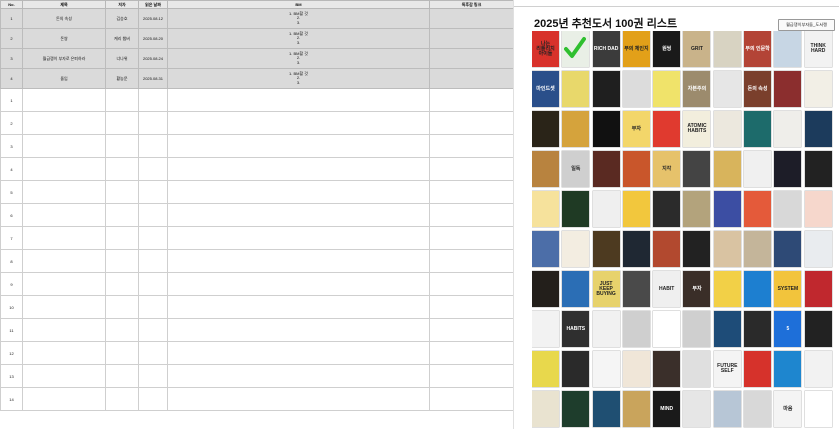 Image resolution: width=839 pixels, height=429 pixels. Describe the element at coordinates (11, 284) in the screenshot. I see `cell-no: 9` at that location.